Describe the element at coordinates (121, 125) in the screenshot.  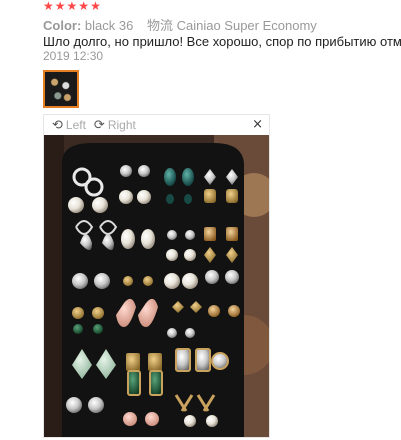
I see `rotate-right-label: Right` at that location.